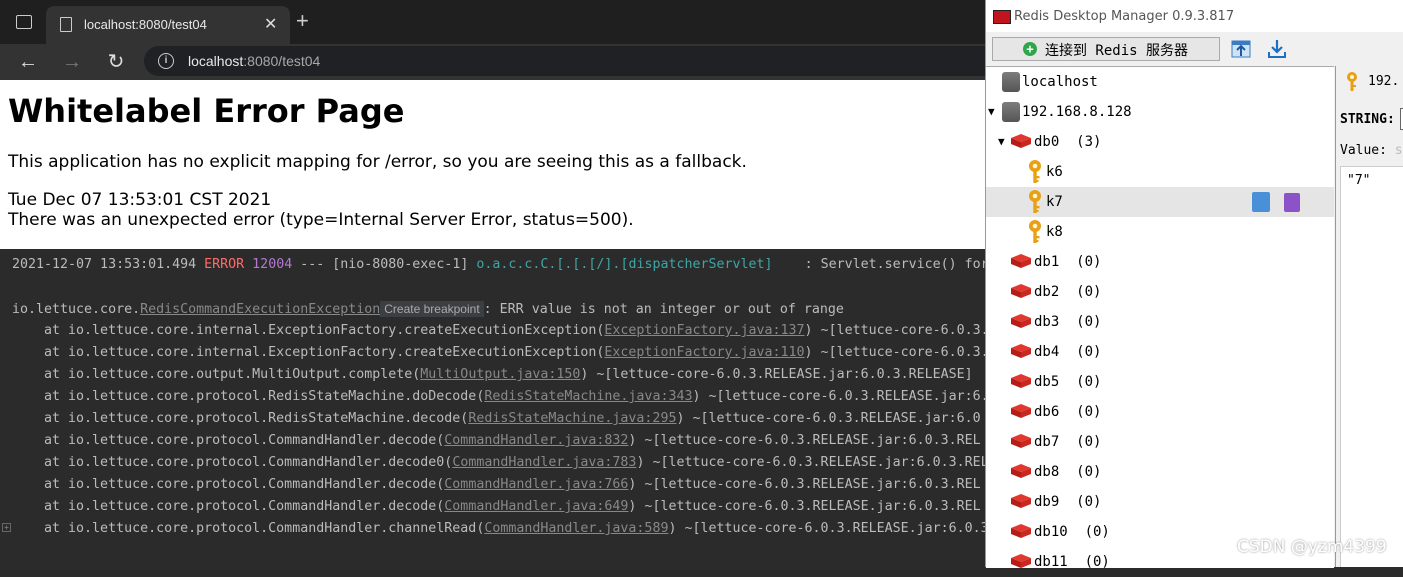 Image resolution: width=1403 pixels, height=577 pixels. Describe the element at coordinates (1160, 382) in the screenshot. I see `tree-db: db5 (0)` at that location.